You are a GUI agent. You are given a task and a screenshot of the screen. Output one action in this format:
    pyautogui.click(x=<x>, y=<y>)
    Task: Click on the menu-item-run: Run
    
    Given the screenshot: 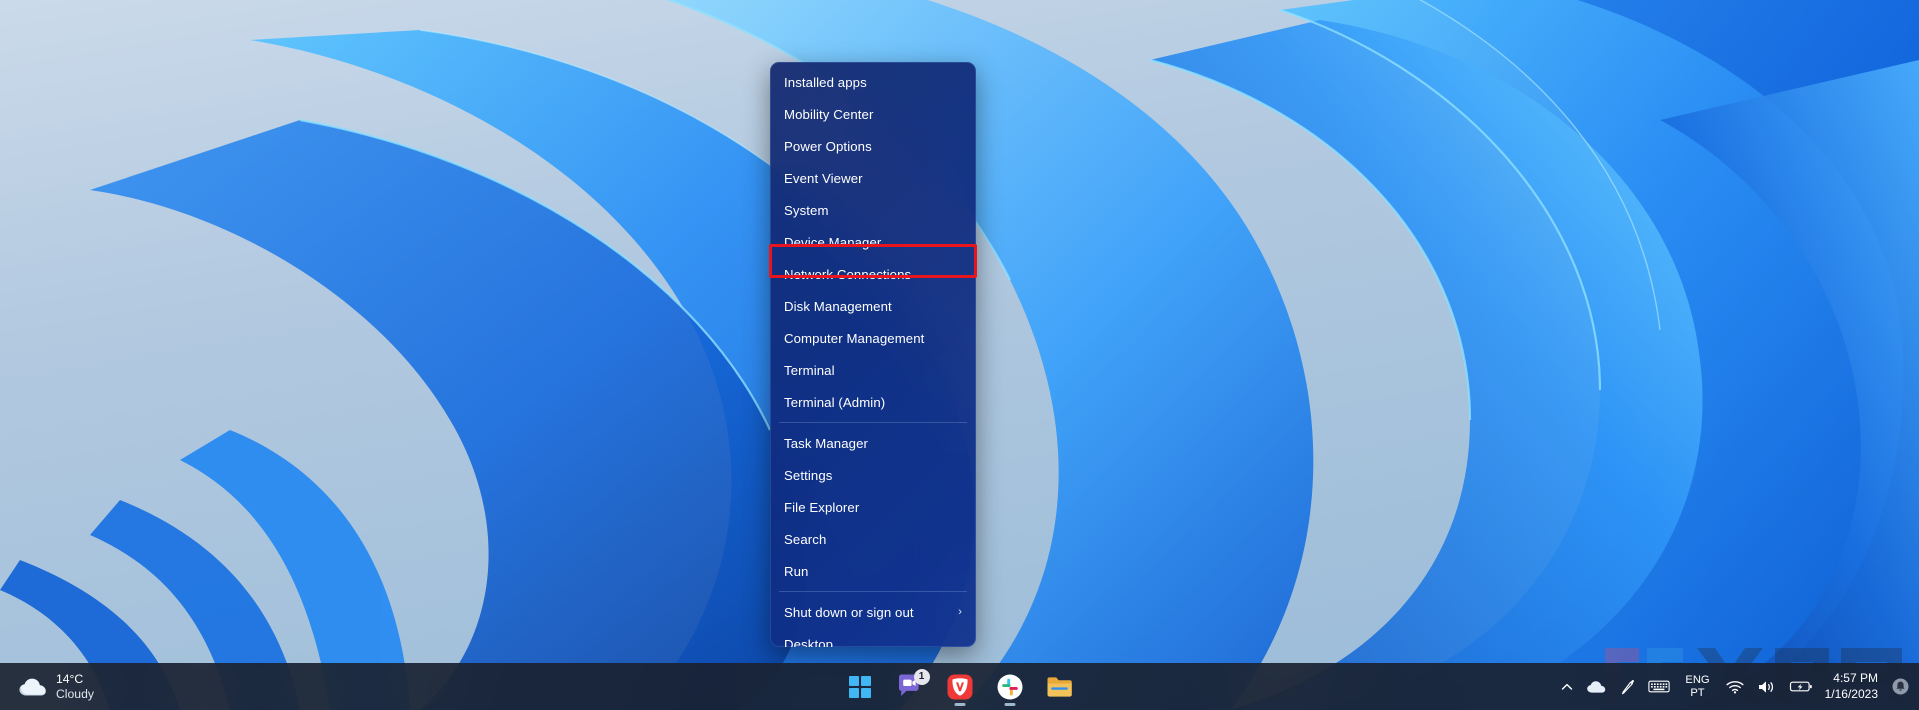 What is the action you would take?
    pyautogui.click(x=873, y=571)
    